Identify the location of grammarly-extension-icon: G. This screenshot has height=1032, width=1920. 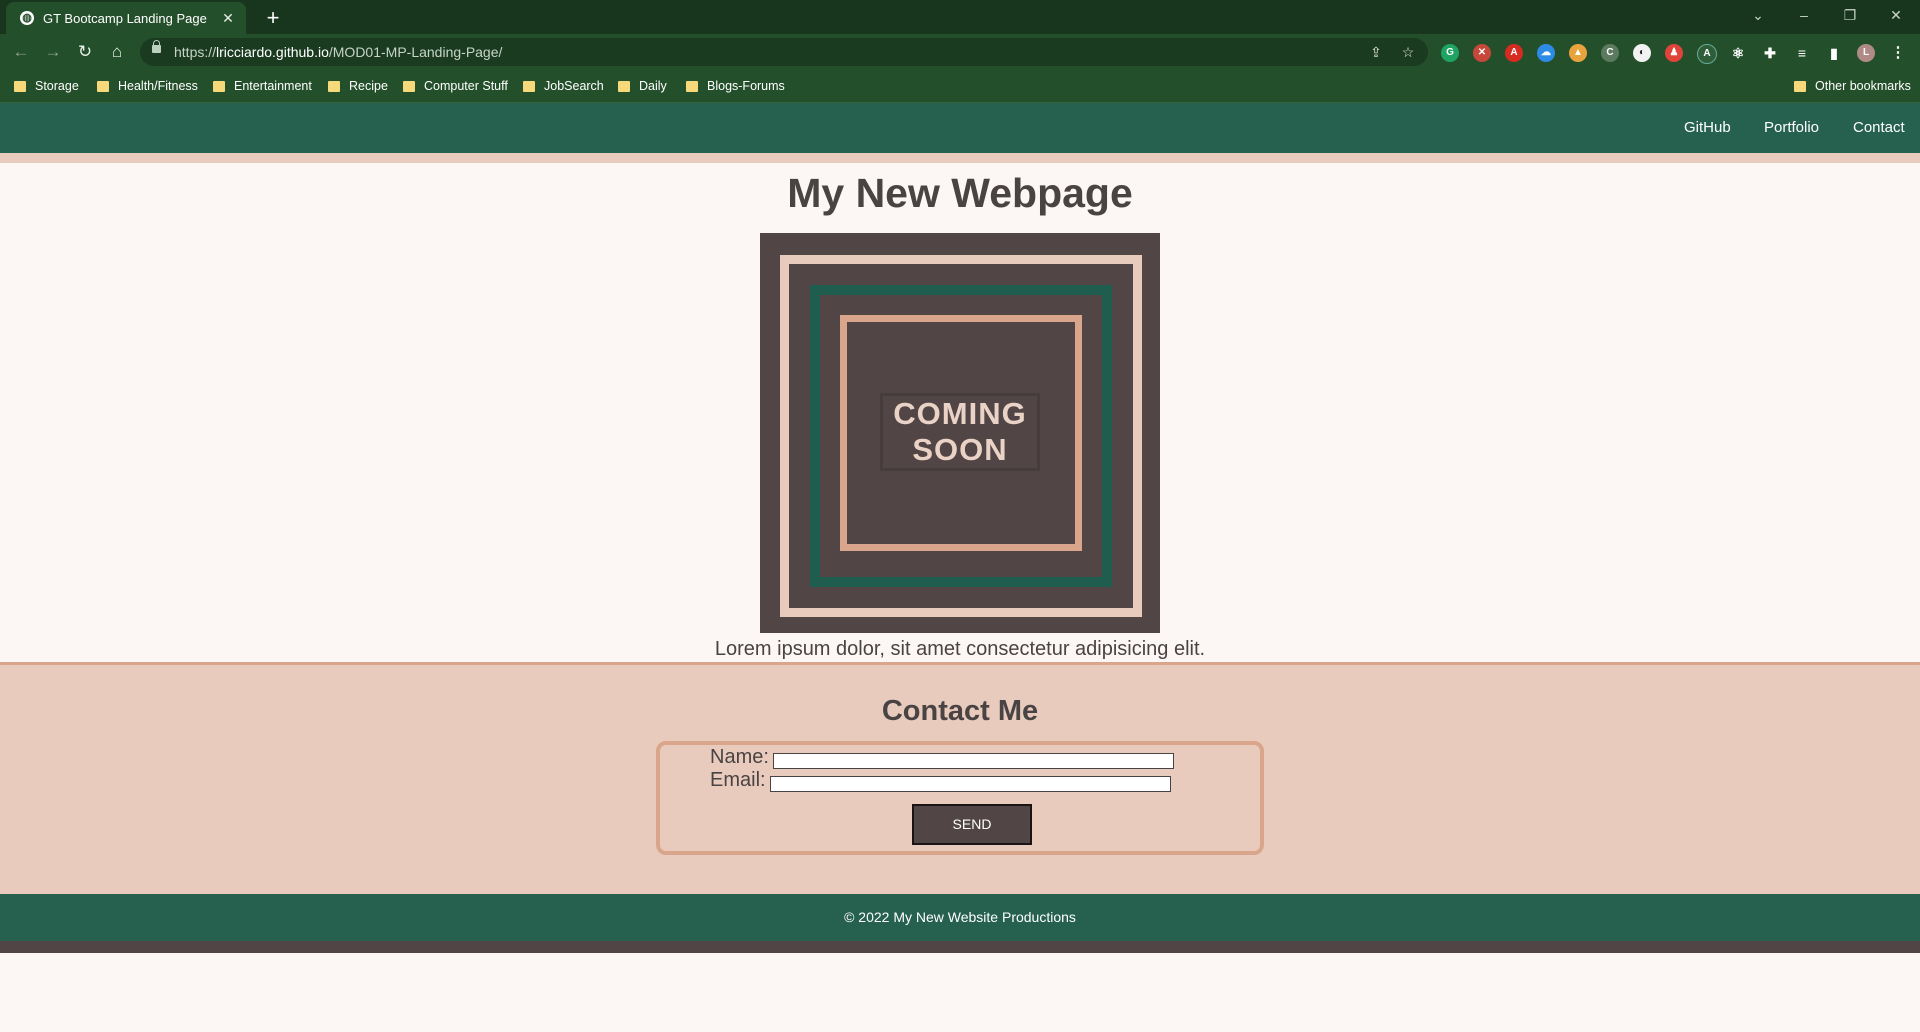
(1450, 53).